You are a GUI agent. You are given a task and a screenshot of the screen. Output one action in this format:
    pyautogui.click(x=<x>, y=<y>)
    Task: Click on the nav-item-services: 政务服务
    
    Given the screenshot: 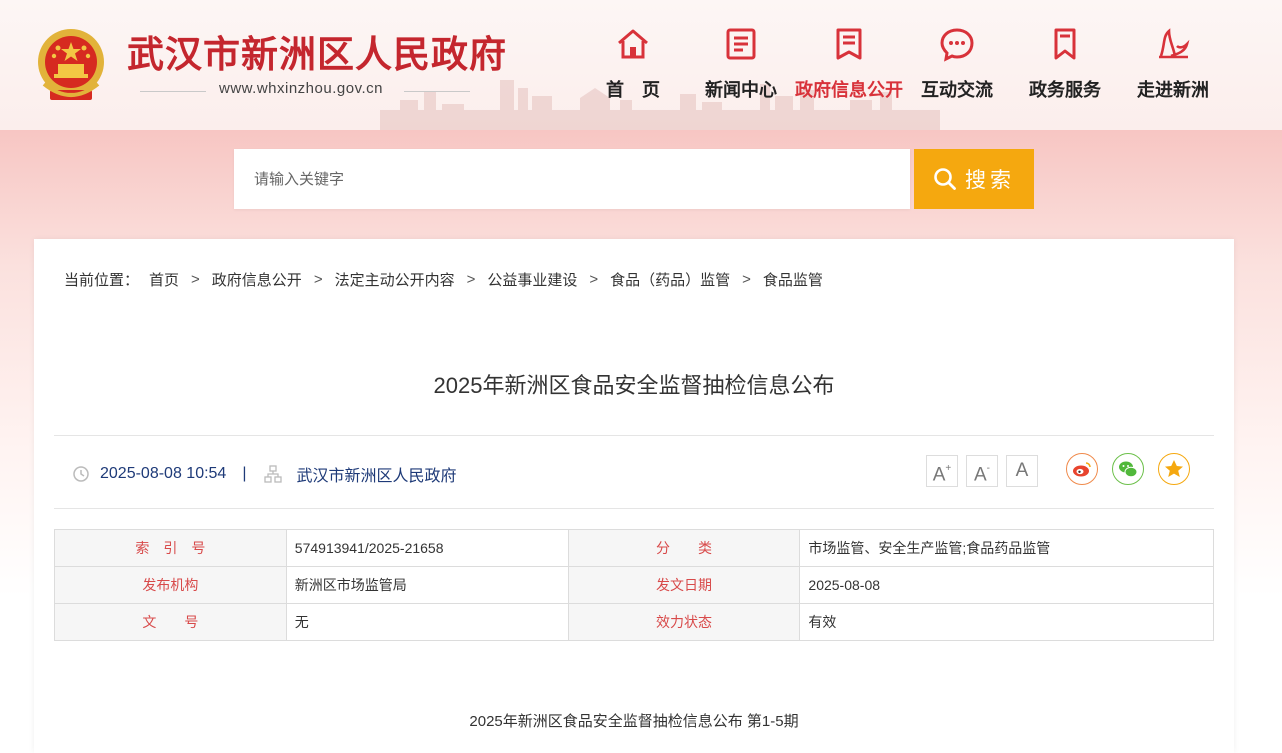 What is the action you would take?
    pyautogui.click(x=1065, y=66)
    